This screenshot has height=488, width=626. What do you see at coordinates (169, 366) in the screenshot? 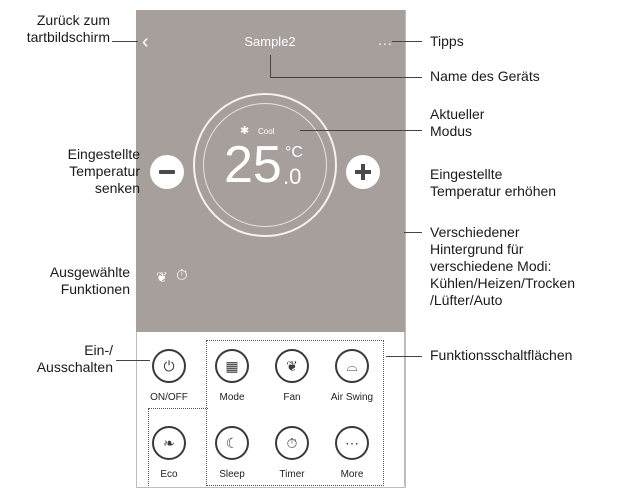
I see `power-icon: ⏻` at bounding box center [169, 366].